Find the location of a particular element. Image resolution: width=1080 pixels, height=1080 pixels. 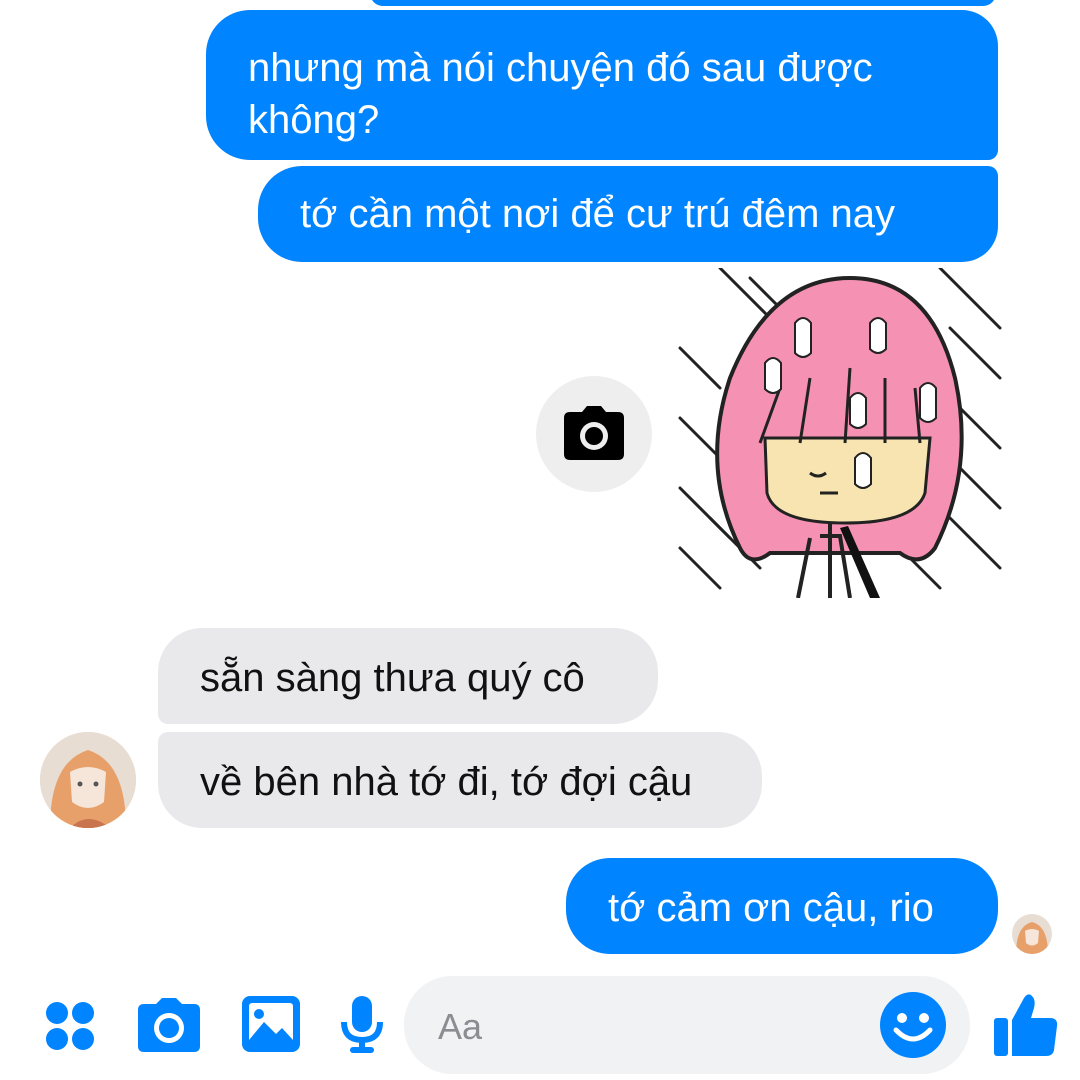

outgoing-message-bubble: tớ cảm ơn cậu, rio is located at coordinates (782, 906).